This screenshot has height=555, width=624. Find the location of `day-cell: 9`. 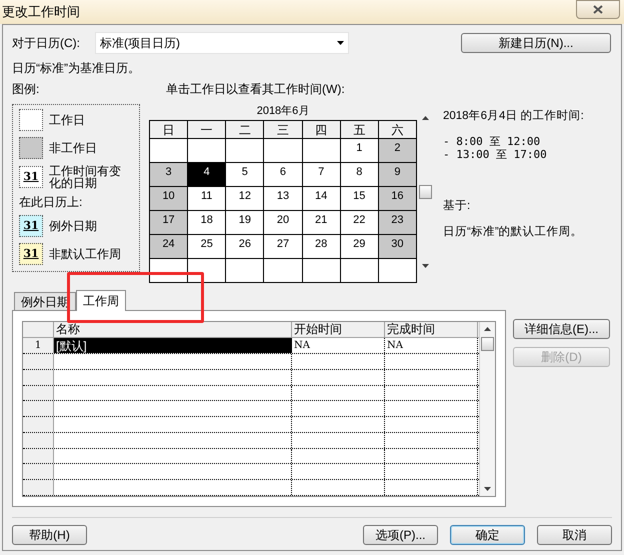

day-cell: 9 is located at coordinates (397, 175).